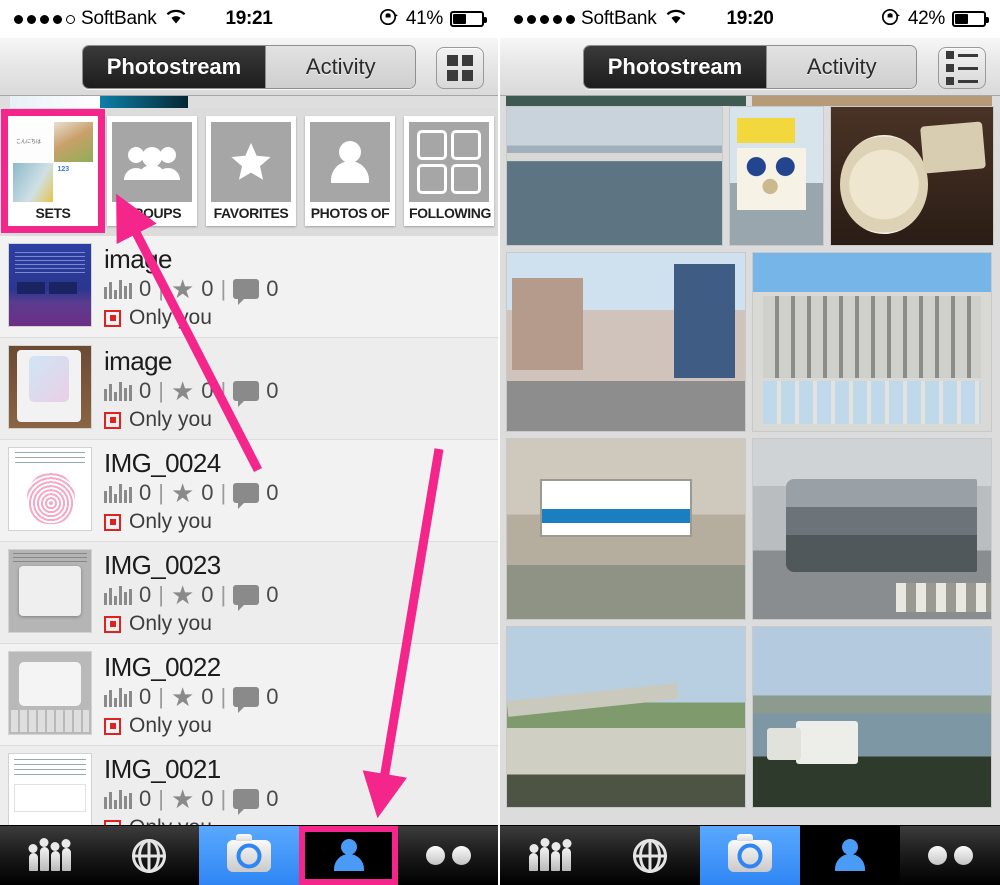 This screenshot has width=1000, height=885. I want to click on photo-title: IMG_0024, so click(162, 463).